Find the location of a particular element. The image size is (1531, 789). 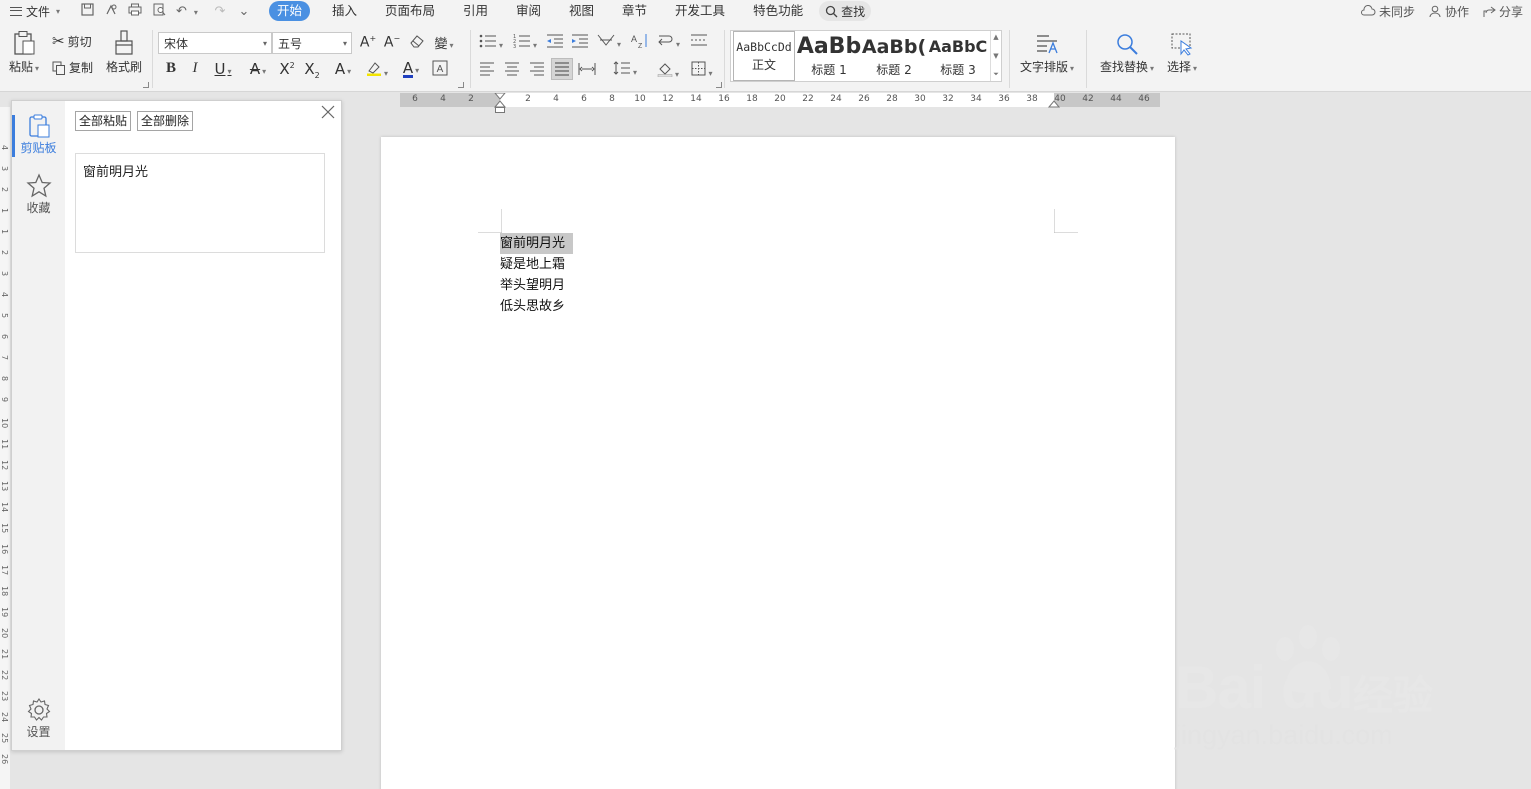

bullets-icon: ▾ is located at coordinates (491, 43).